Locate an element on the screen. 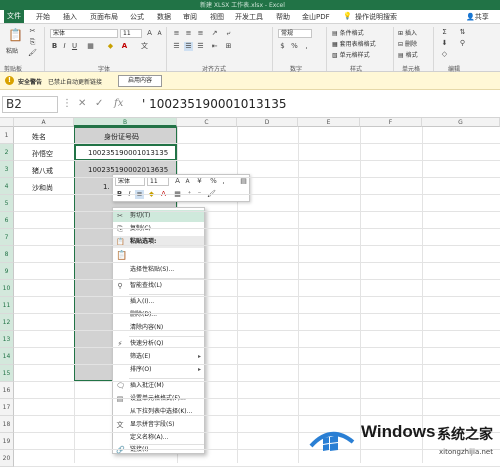 This screenshot has width=500, height=467. menu-quick-analysis: ⚡ 快速分析(Q) is located at coordinates (158, 344).